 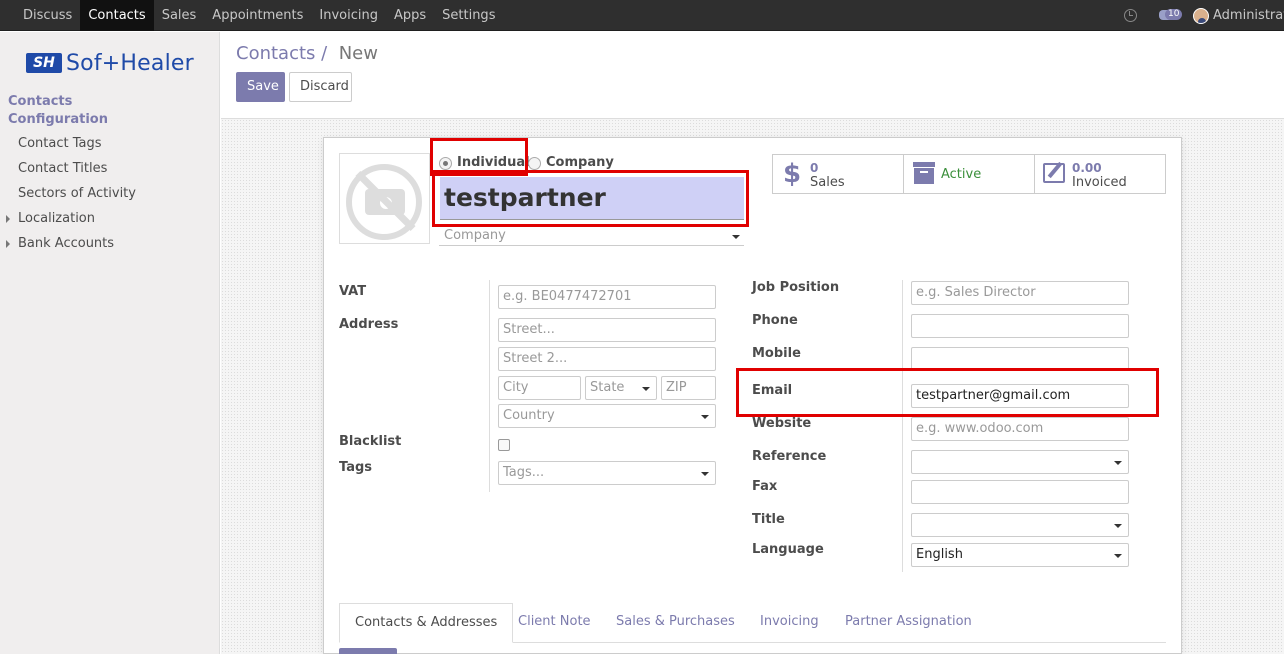 What do you see at coordinates (939, 554) in the screenshot?
I see `language-value: English` at bounding box center [939, 554].